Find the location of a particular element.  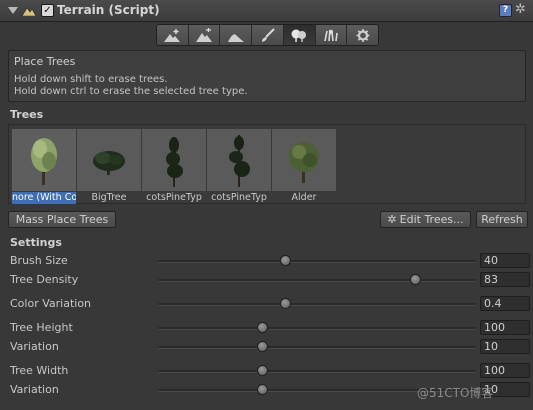

tree-prototype-item: BigTree is located at coordinates (109, 167).